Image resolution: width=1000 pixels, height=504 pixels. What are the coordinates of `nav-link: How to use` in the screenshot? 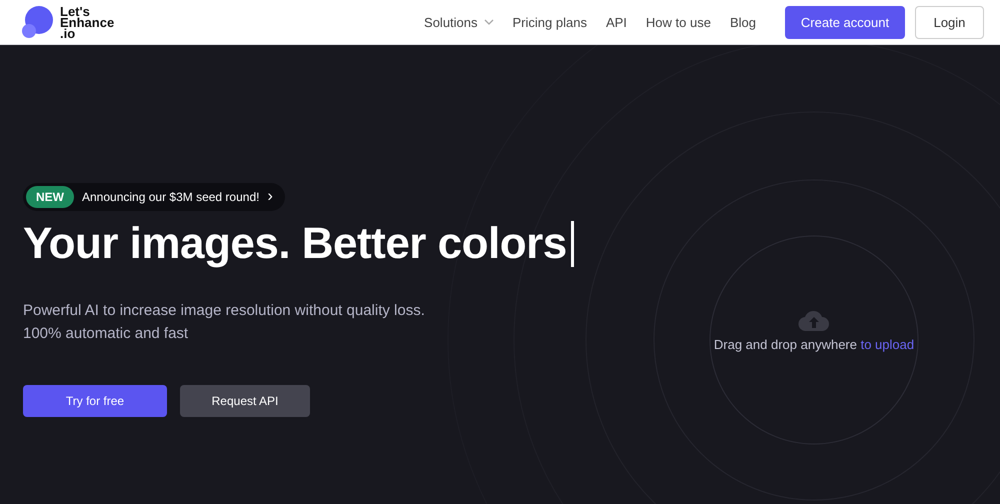 It's located at (678, 22).